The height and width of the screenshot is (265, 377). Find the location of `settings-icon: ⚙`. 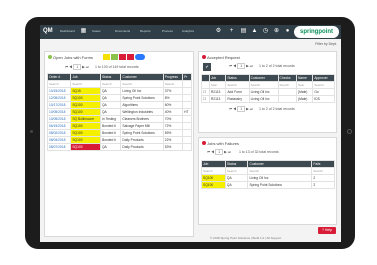

settings-icon: ⚙ is located at coordinates (218, 31).